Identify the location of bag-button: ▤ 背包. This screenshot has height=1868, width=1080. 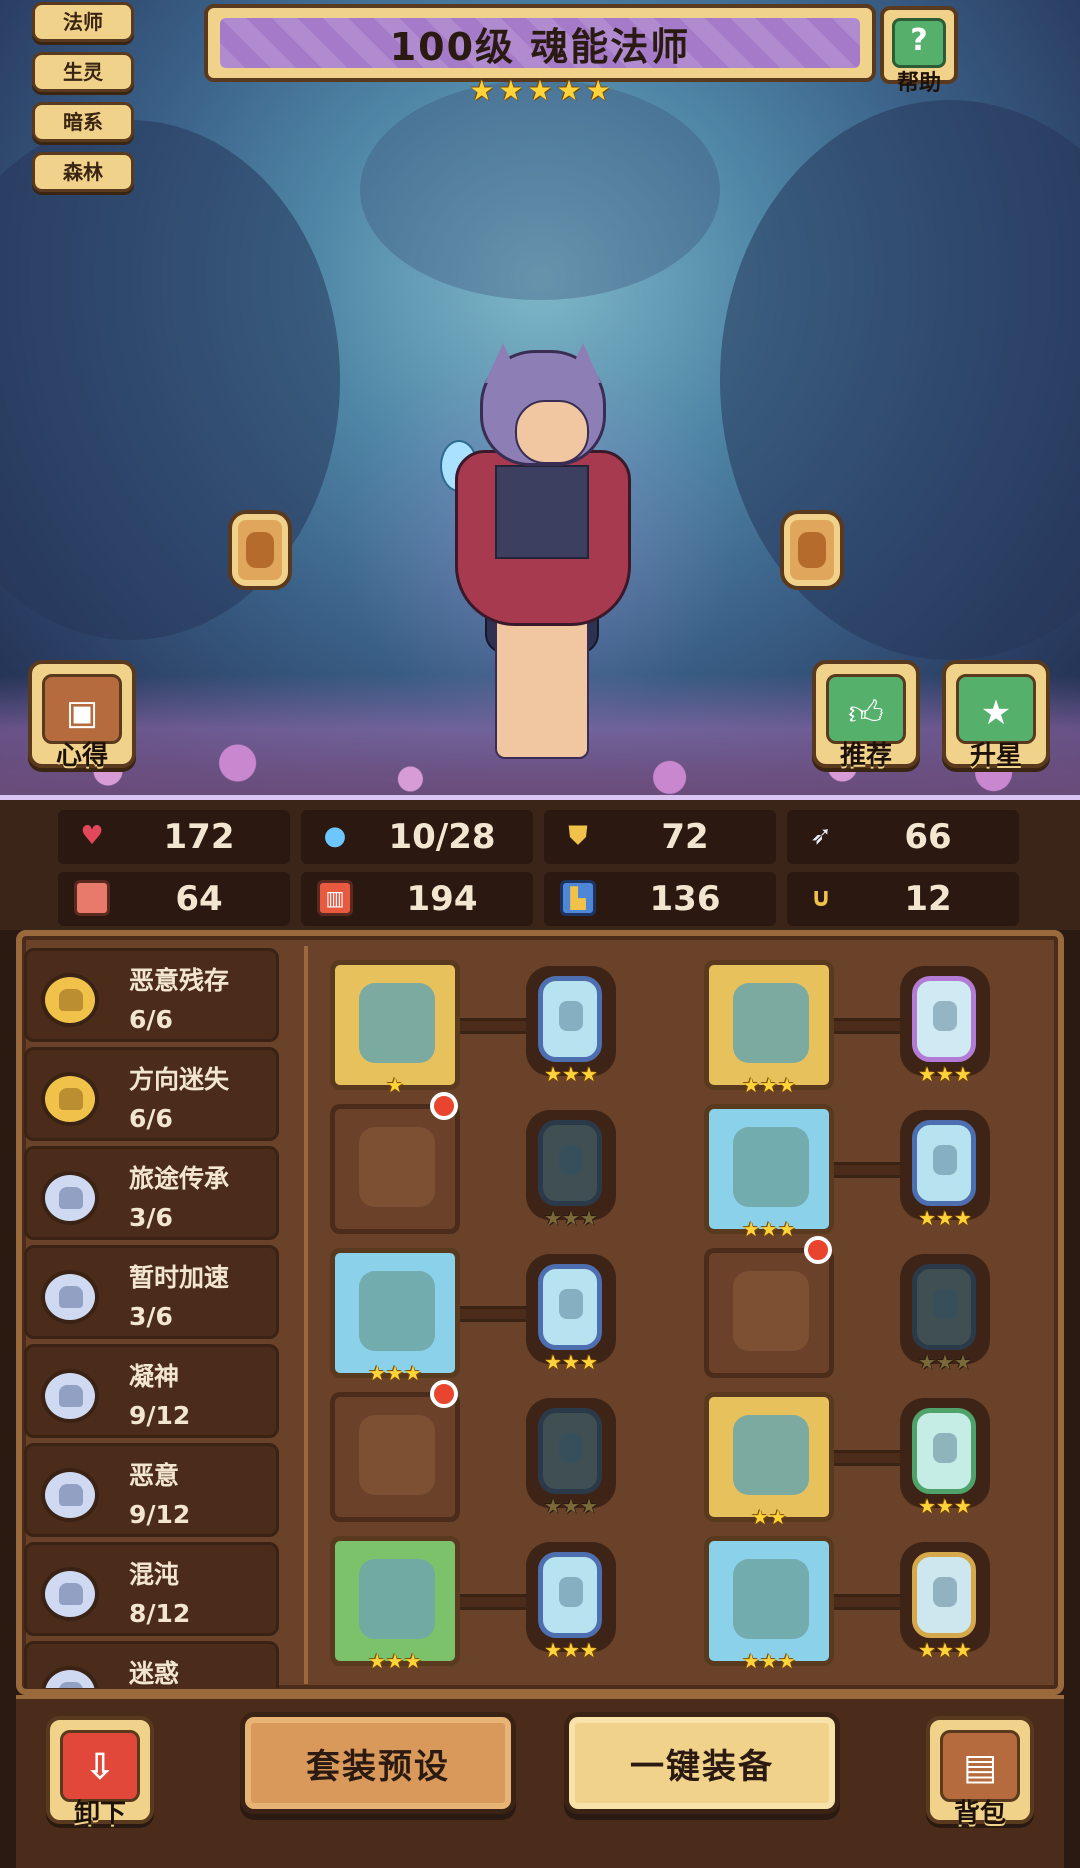
(980, 1772).